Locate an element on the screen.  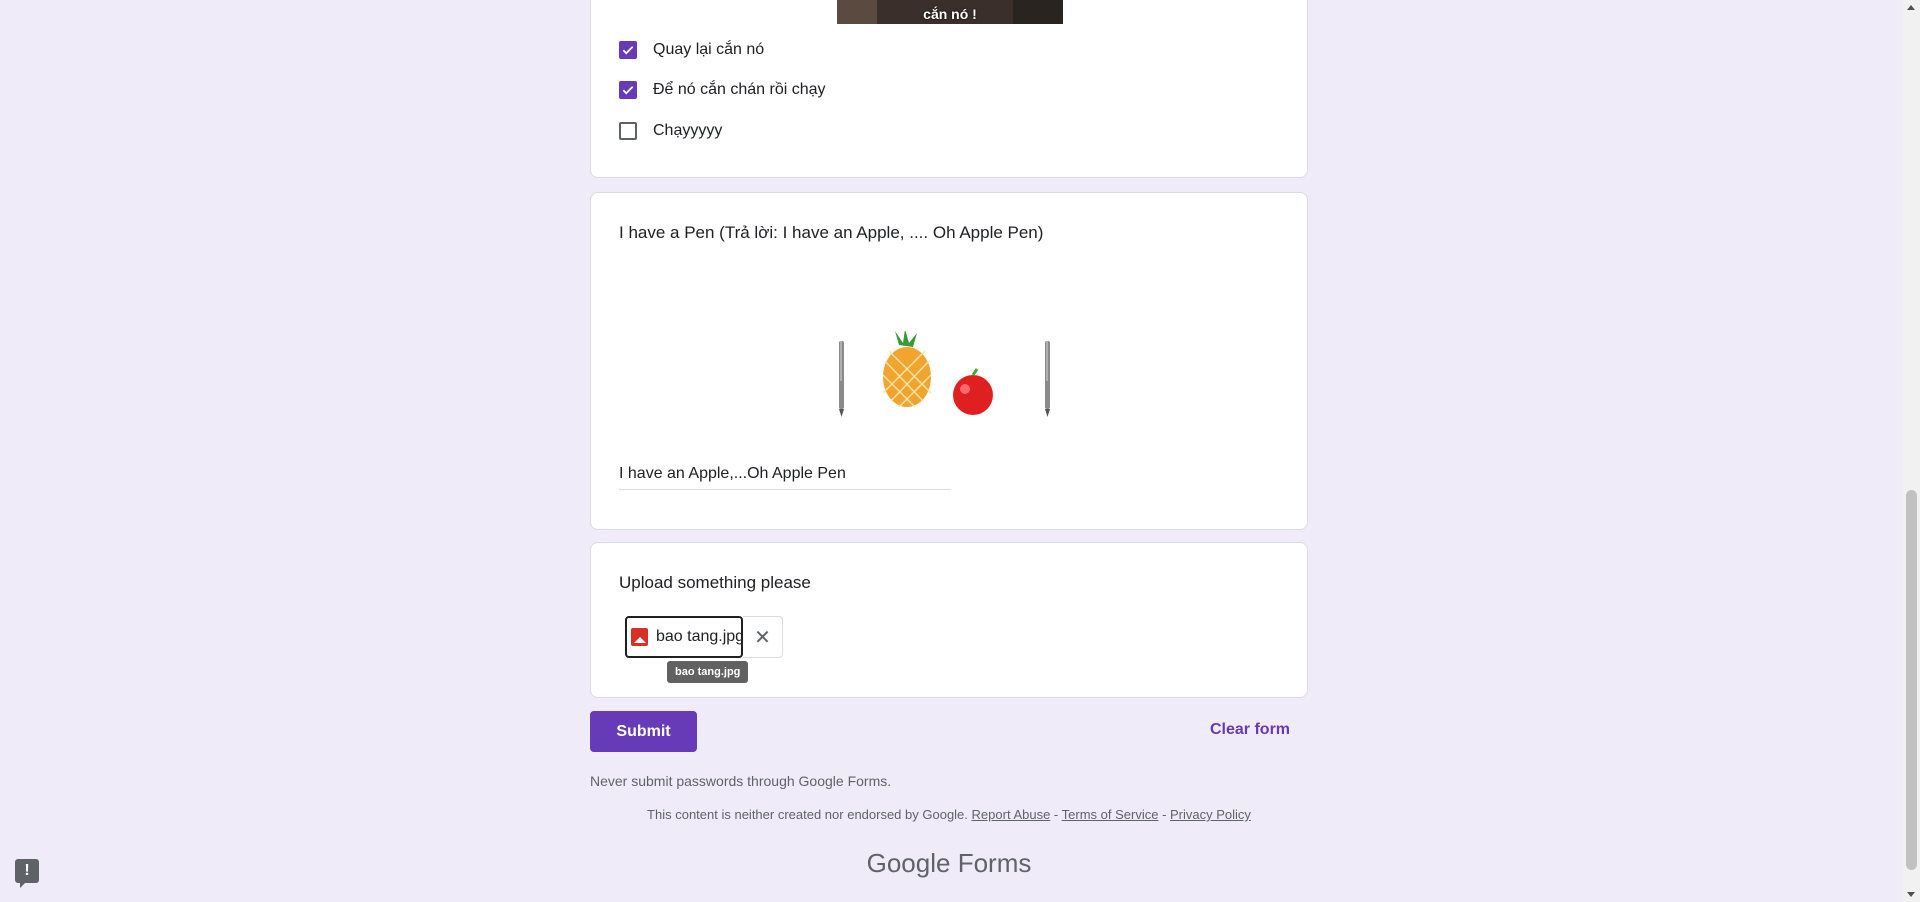
remove-file-button: ✕ is located at coordinates (763, 637).